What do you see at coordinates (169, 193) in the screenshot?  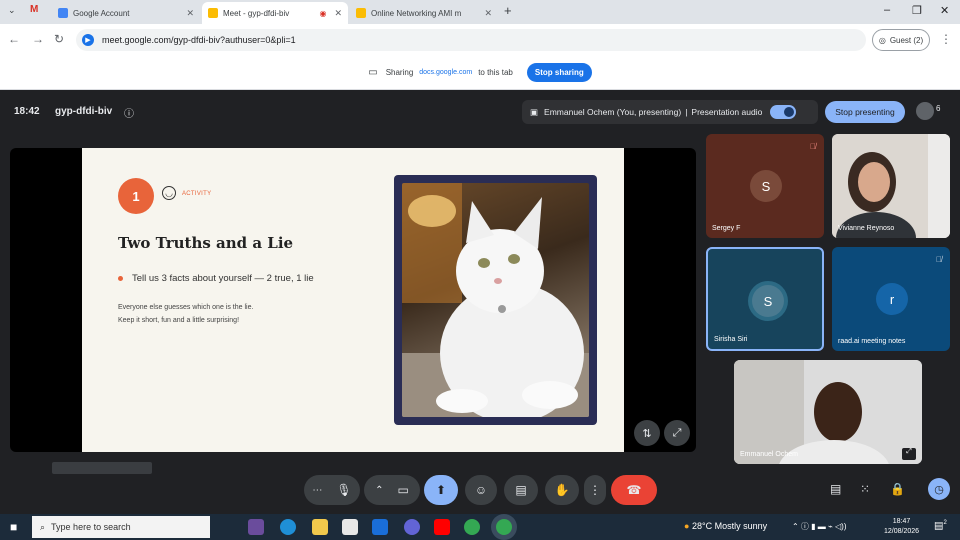 I see `smiley-icon: ◡` at bounding box center [169, 193].